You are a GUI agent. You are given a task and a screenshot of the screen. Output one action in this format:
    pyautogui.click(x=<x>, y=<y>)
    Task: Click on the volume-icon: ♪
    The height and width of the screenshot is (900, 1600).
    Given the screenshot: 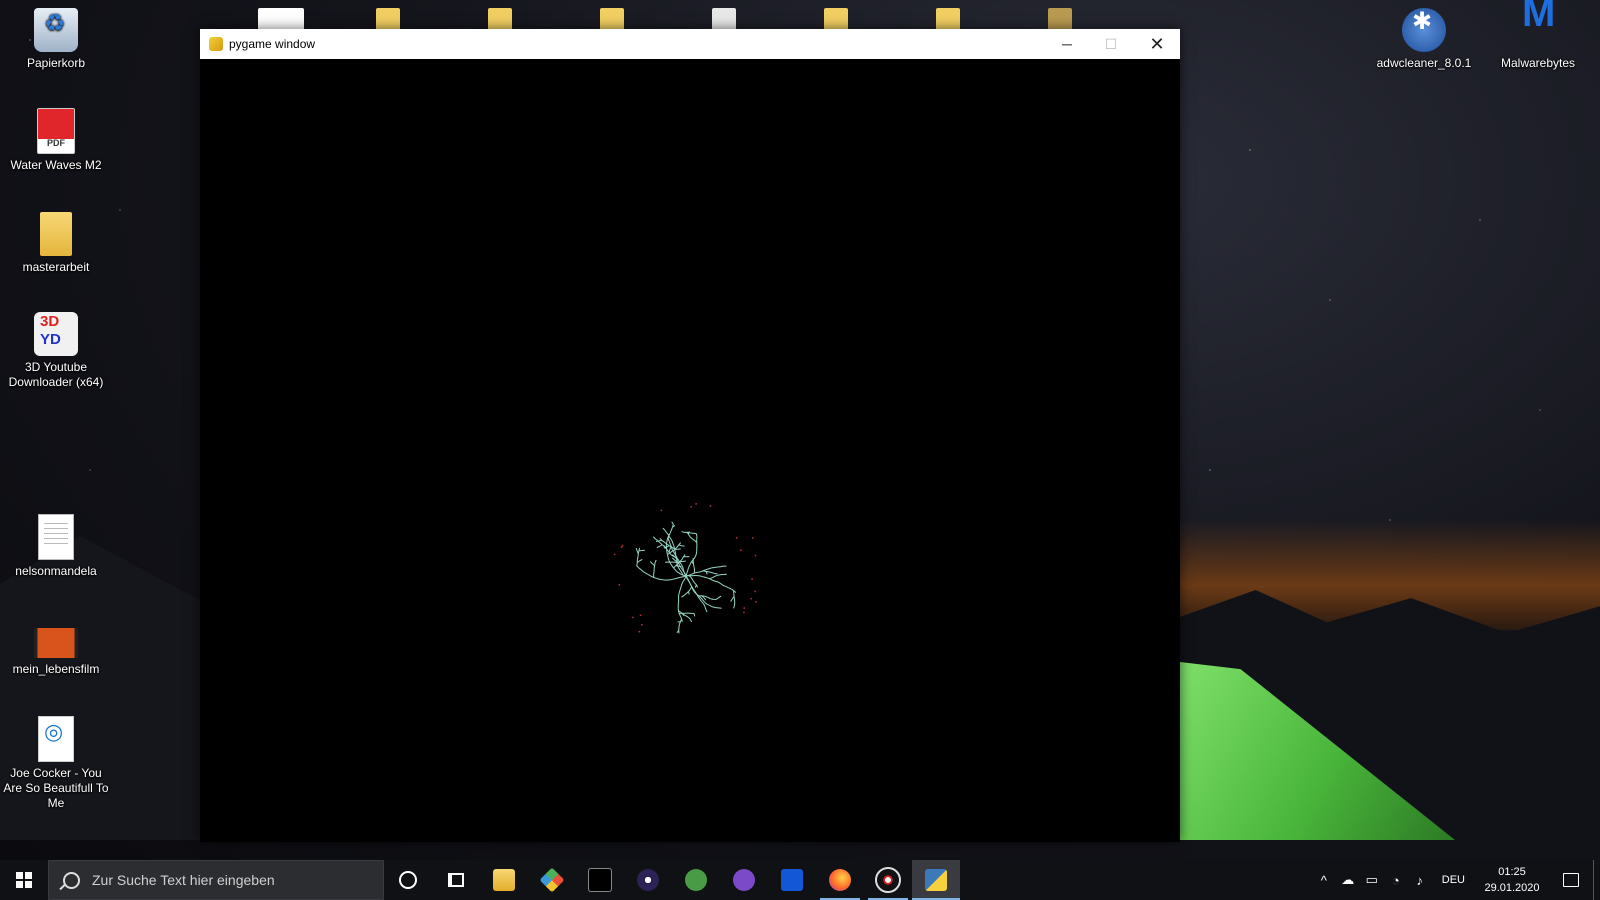 What is the action you would take?
    pyautogui.click(x=1420, y=880)
    